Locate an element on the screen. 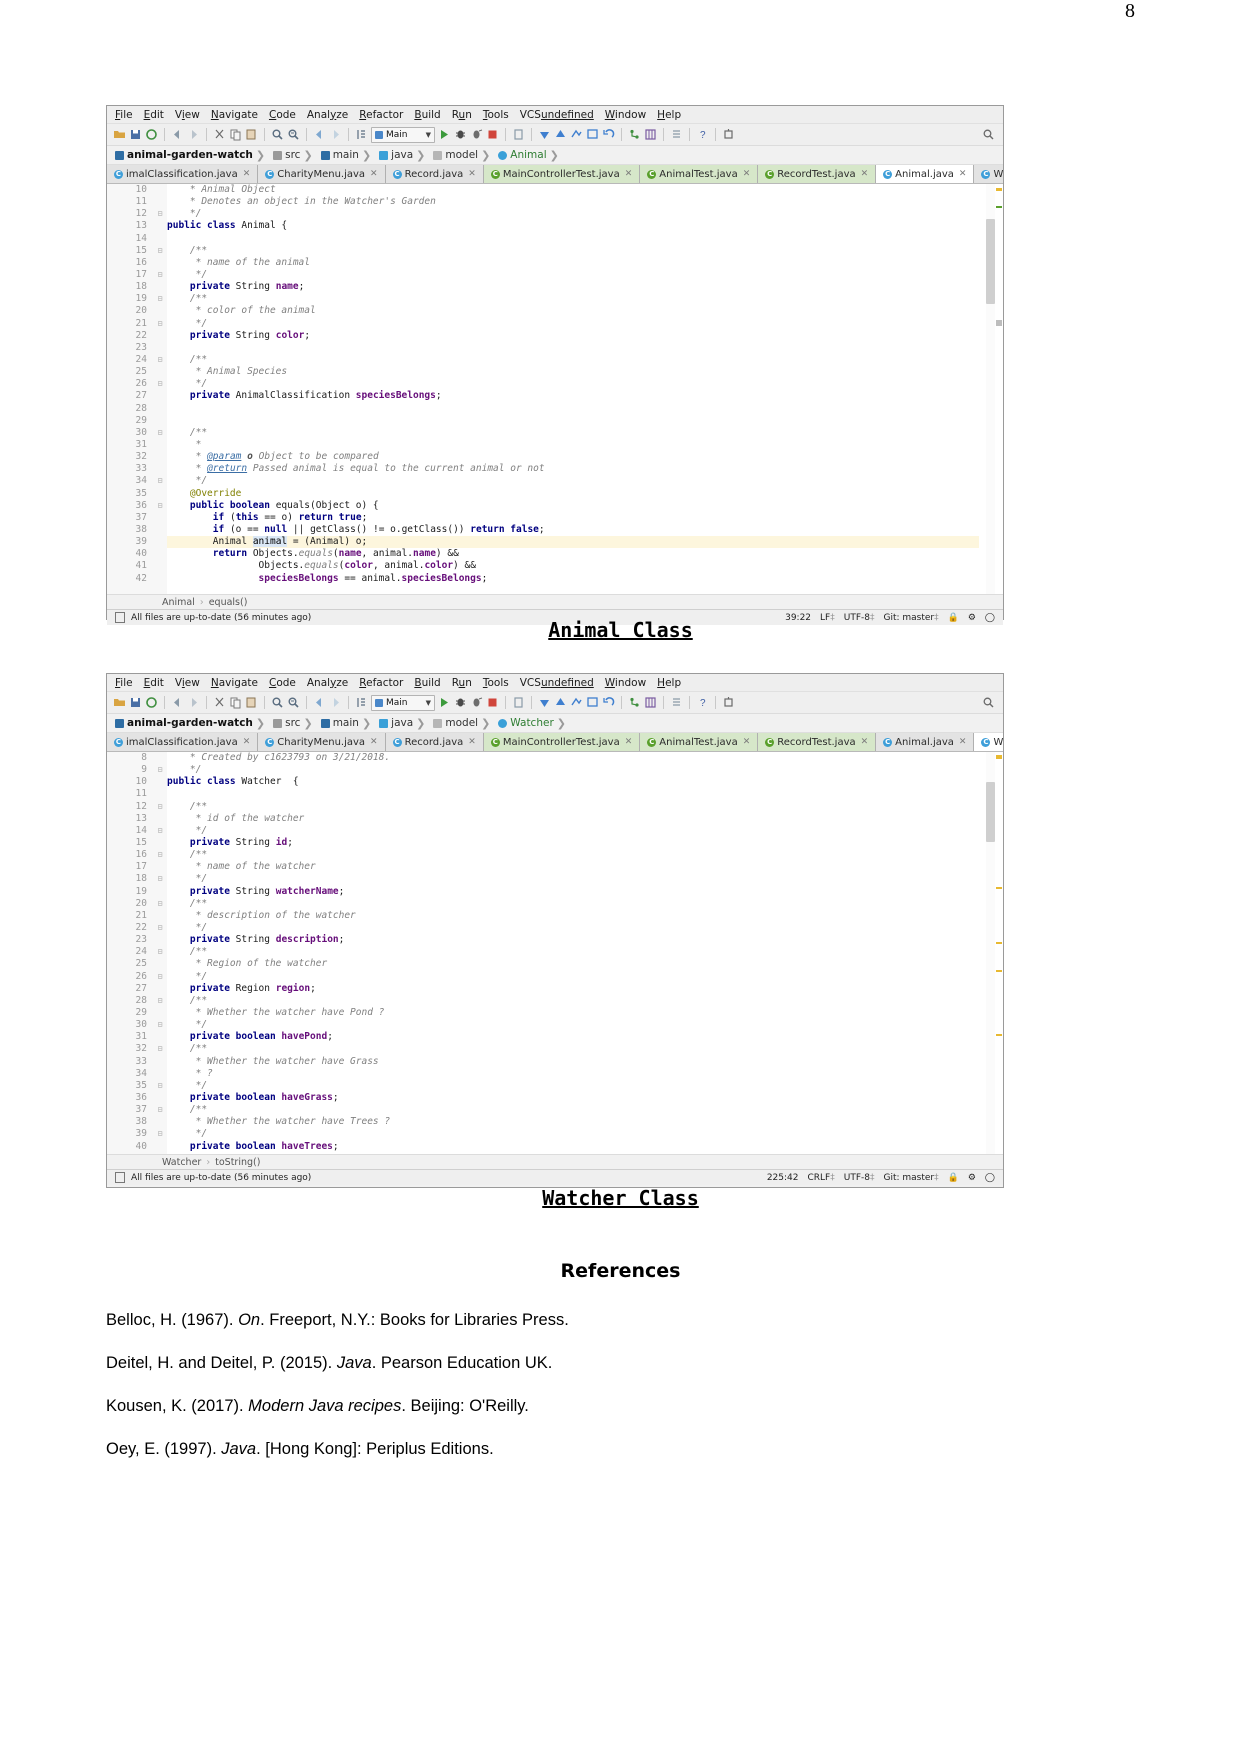 Image resolution: width=1241 pixels, height=1754 pixels. nav-crumb: Watcher is located at coordinates (181, 1162).